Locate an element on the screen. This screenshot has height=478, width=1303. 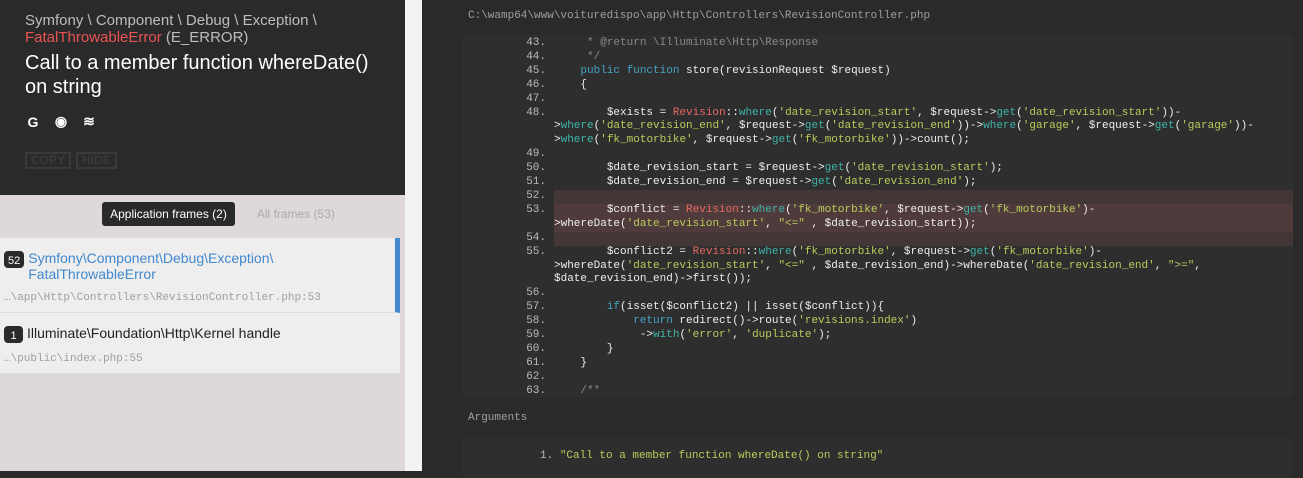
code-line: 43. * @return \Illuminate\Http\Response is located at coordinates (877, 44).